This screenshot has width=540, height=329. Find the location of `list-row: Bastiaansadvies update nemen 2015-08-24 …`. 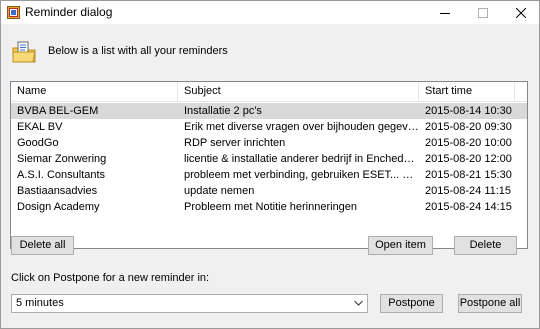

list-row: Bastiaansadvies update nemen 2015-08-24 … is located at coordinates (269, 191).